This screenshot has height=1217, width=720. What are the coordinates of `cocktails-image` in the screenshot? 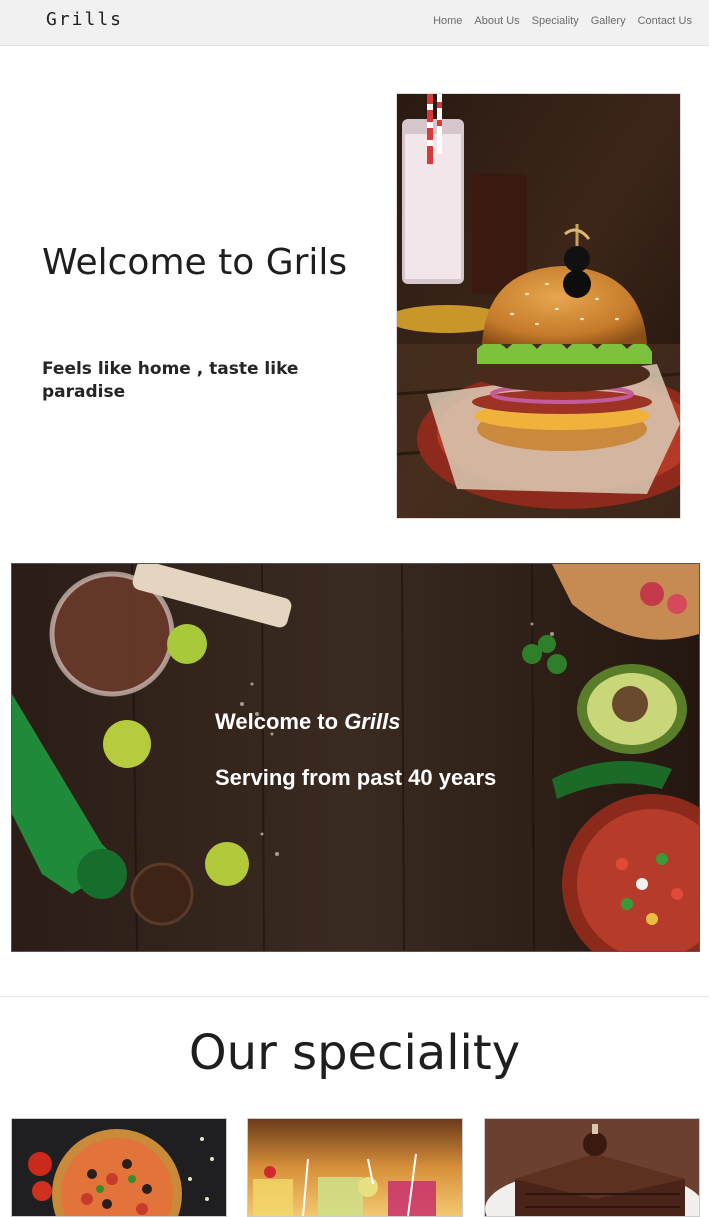 It's located at (355, 1167).